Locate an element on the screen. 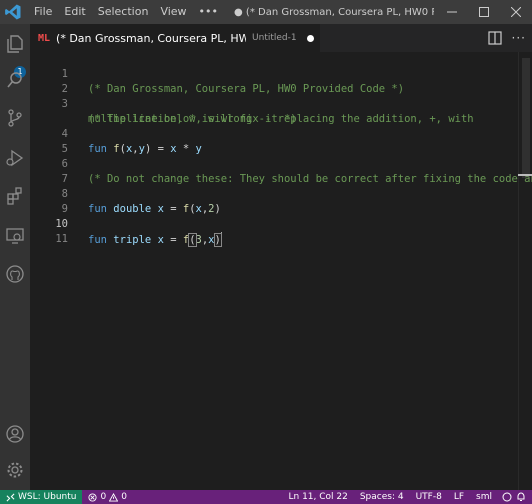 The width and height of the screenshot is (532, 504). maximize-button is located at coordinates (484, 12).